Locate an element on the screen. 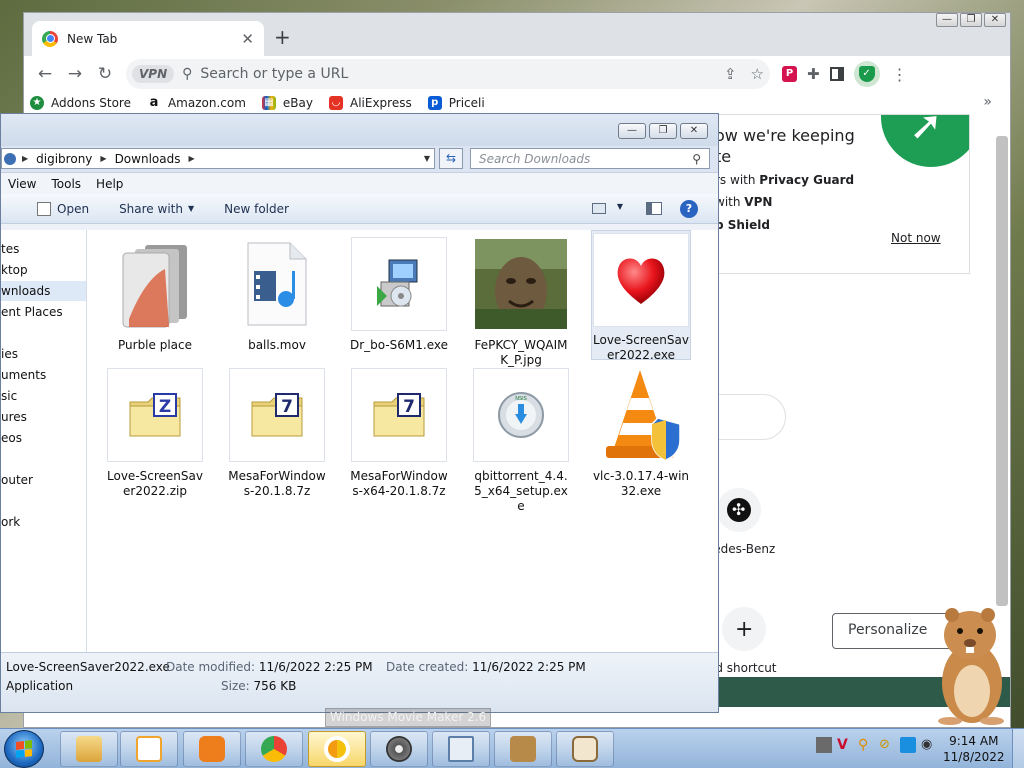 Image resolution: width=1024 pixels, height=768 pixels. search-placeholder: Search Downloads is located at coordinates (535, 158).